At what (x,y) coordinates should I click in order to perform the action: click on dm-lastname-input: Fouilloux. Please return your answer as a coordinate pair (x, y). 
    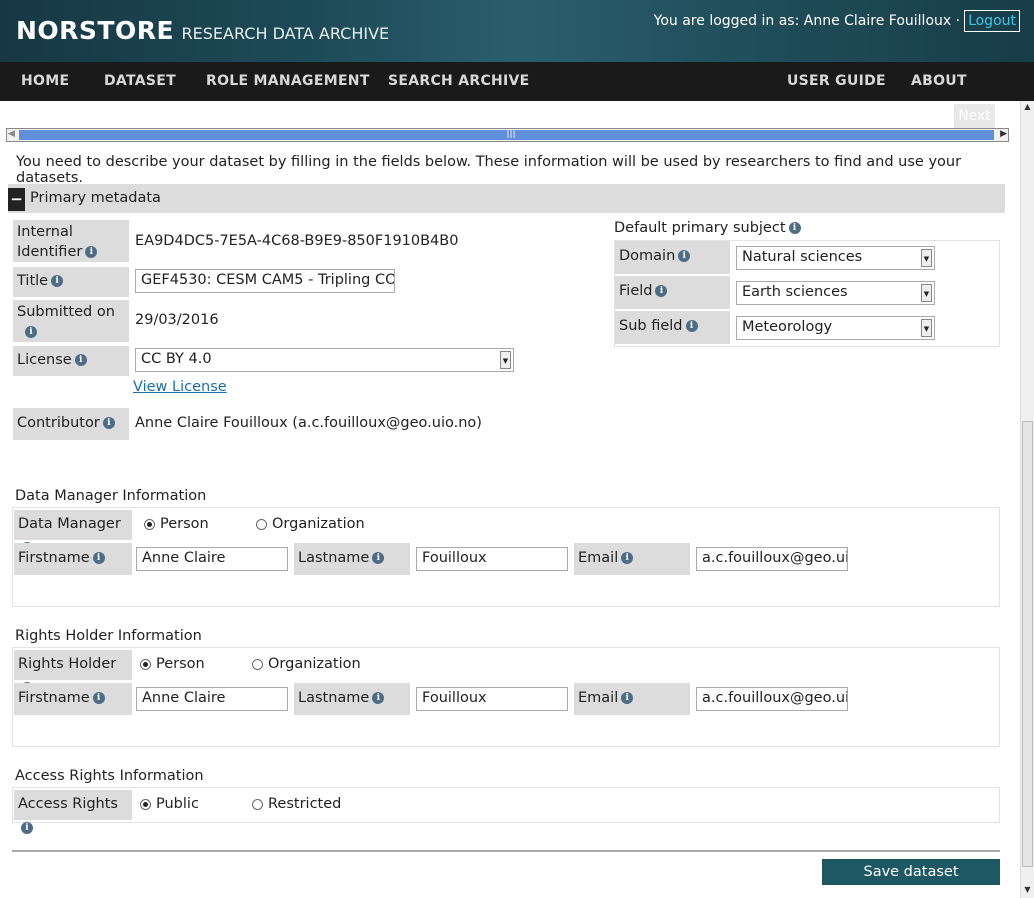
    Looking at the image, I should click on (492, 559).